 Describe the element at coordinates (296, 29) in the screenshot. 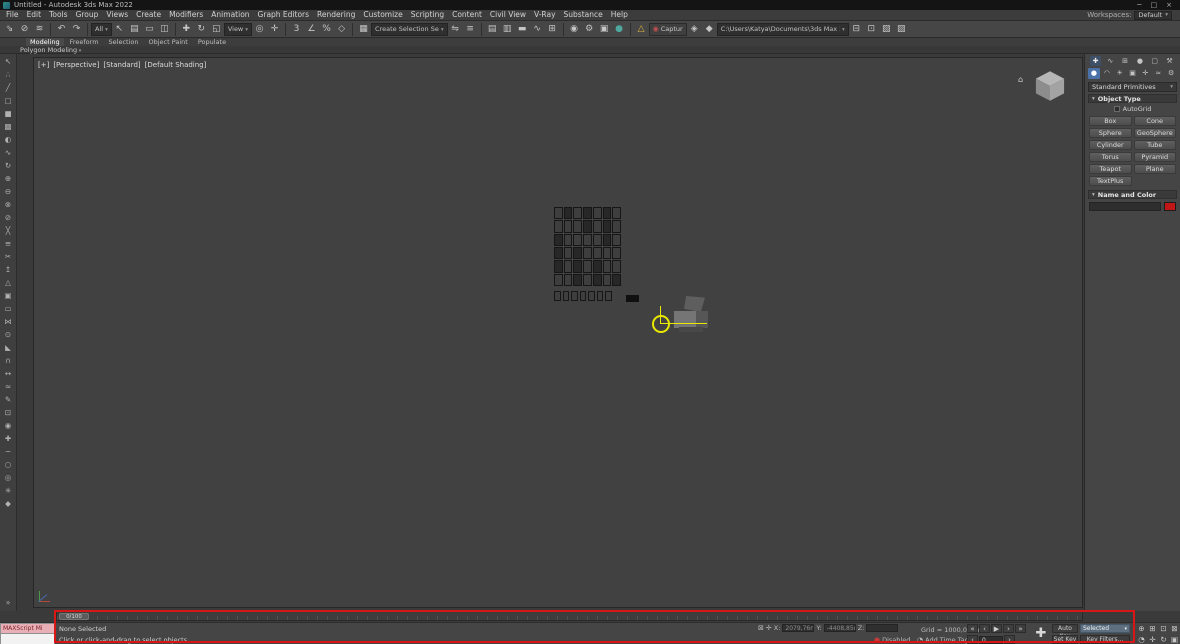

I see `snap-toggle-icon: 3` at that location.